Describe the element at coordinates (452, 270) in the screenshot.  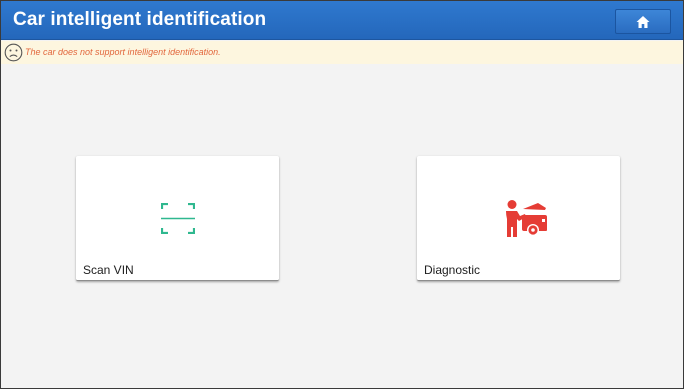
I see `diagnostic-label: Diagnostic` at that location.